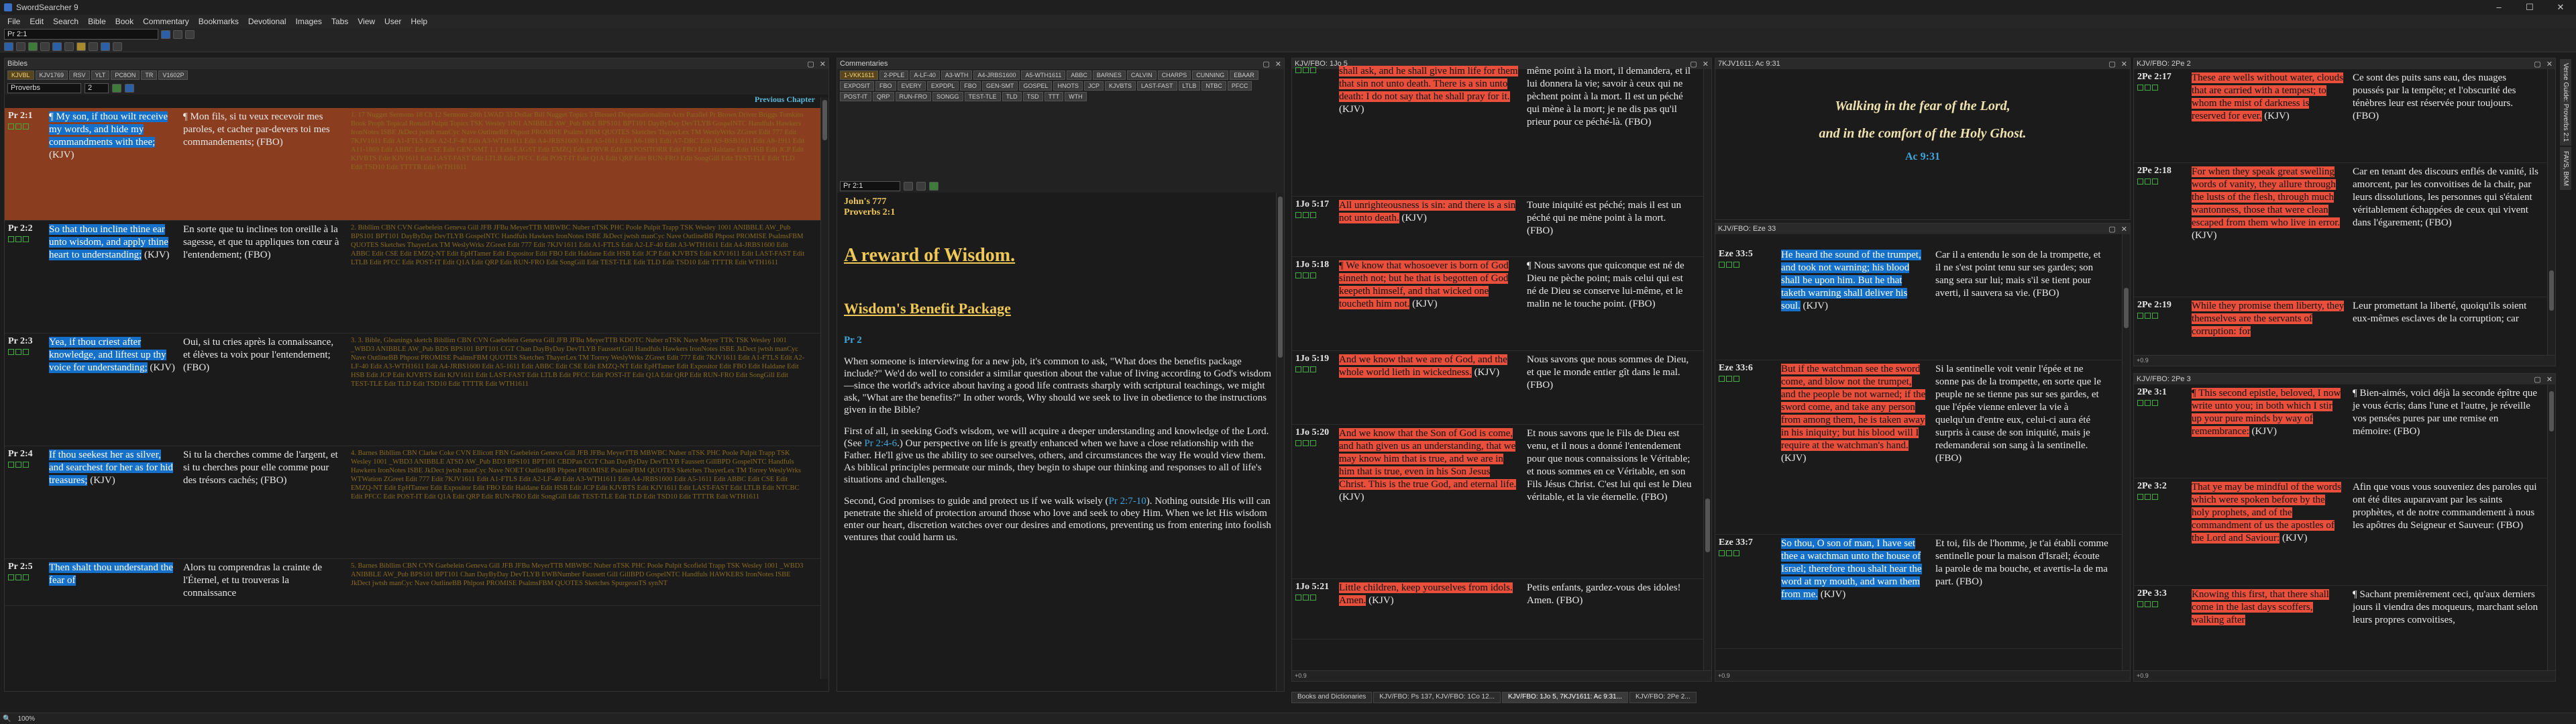 The width and height of the screenshot is (2576, 724). I want to click on cmt-back-icon, so click(908, 186).